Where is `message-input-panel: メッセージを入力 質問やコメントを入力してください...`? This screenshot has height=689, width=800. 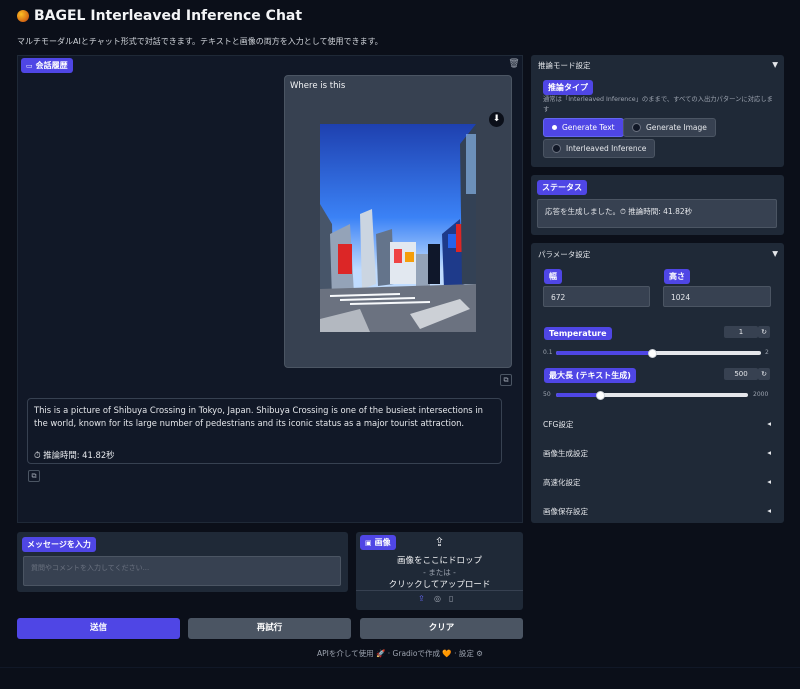 message-input-panel: メッセージを入力 質問やコメントを入力してください... is located at coordinates (182, 562).